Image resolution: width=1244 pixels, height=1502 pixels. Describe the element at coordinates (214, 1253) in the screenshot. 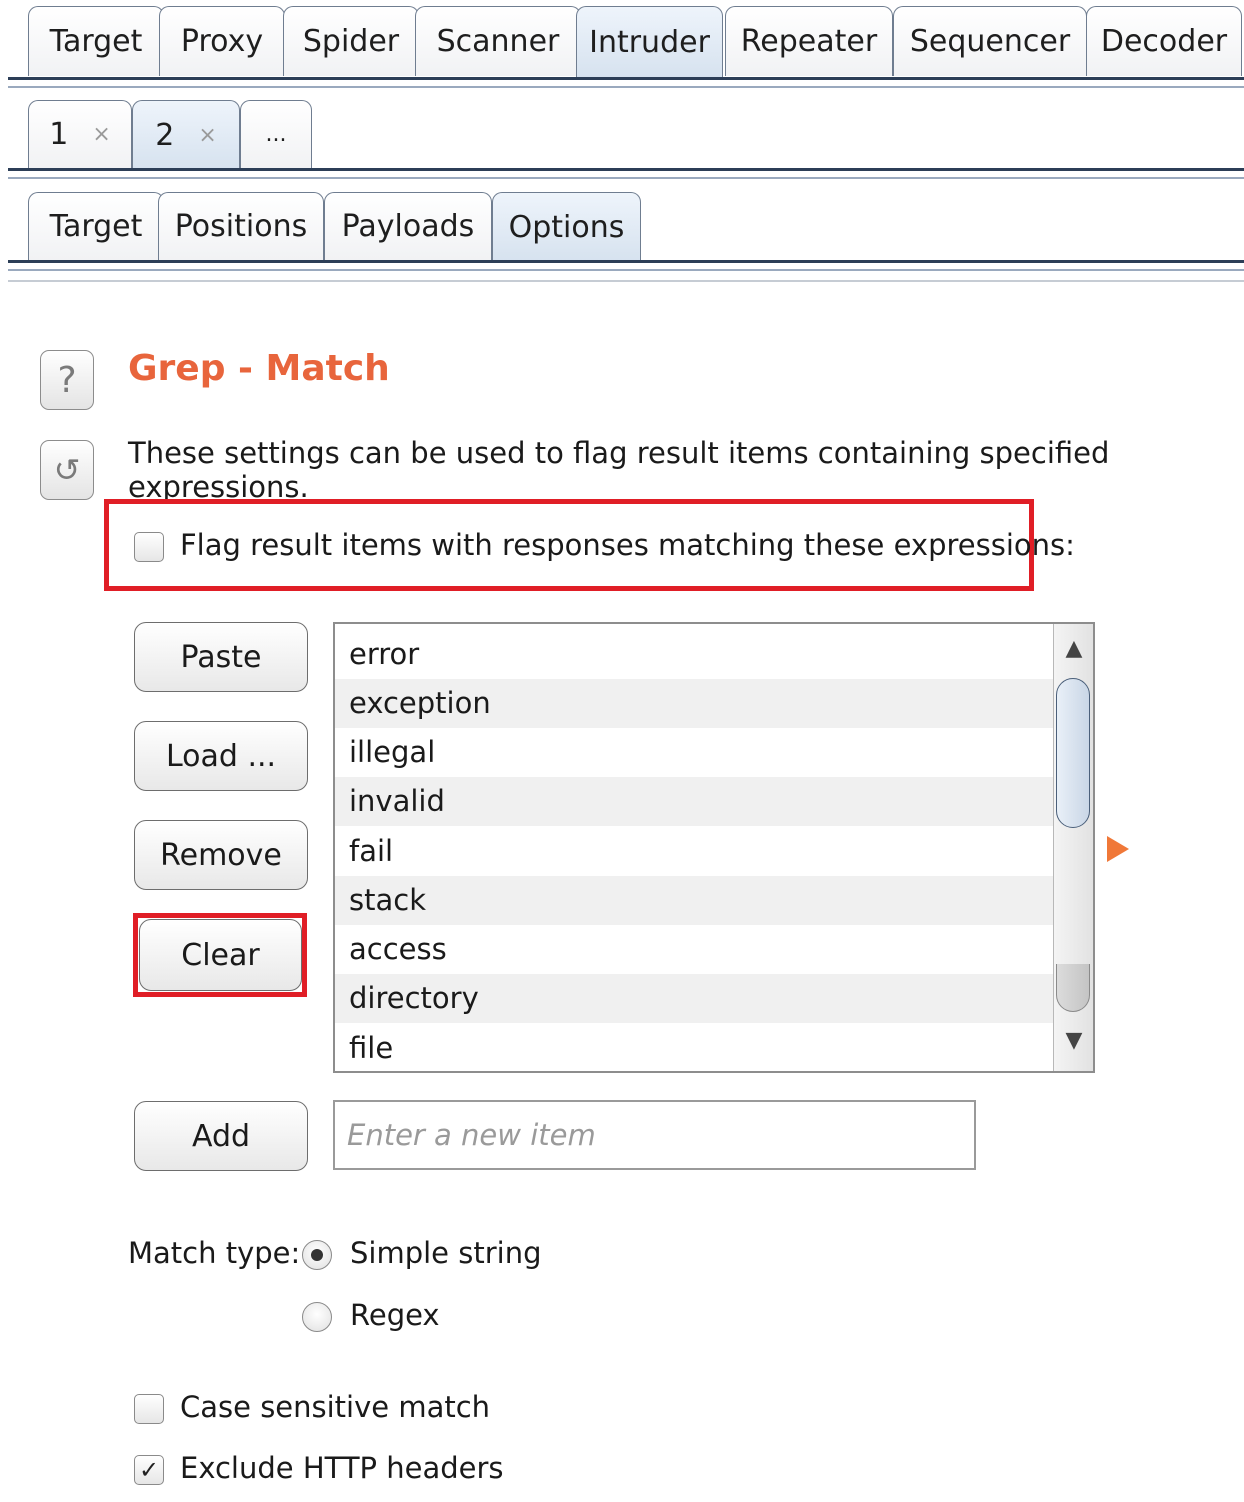

I see `match-type-label: Match type:` at that location.